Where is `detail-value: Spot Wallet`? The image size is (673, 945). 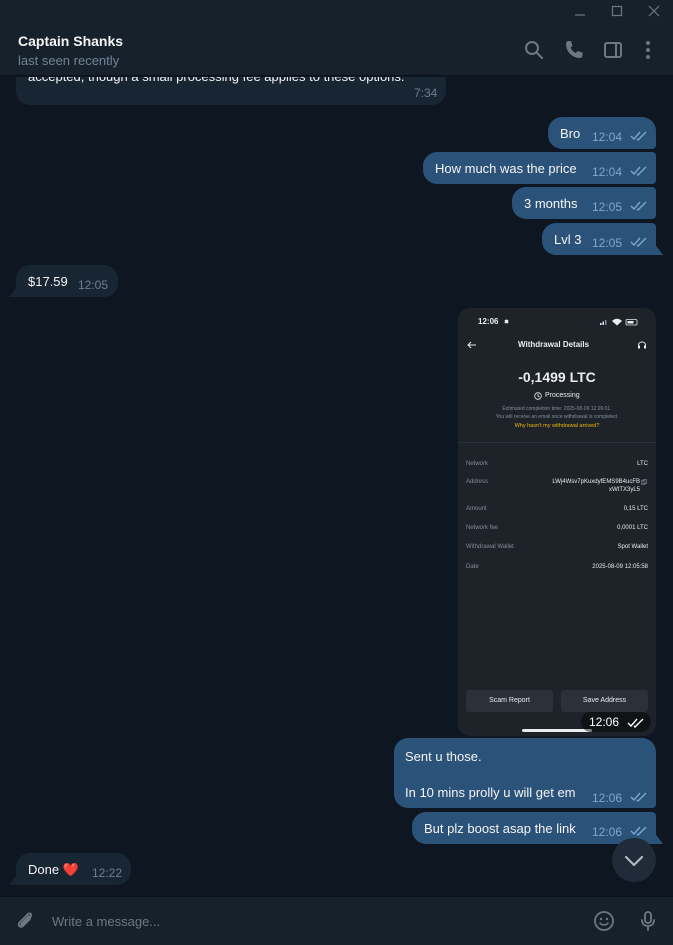 detail-value: Spot Wallet is located at coordinates (632, 547).